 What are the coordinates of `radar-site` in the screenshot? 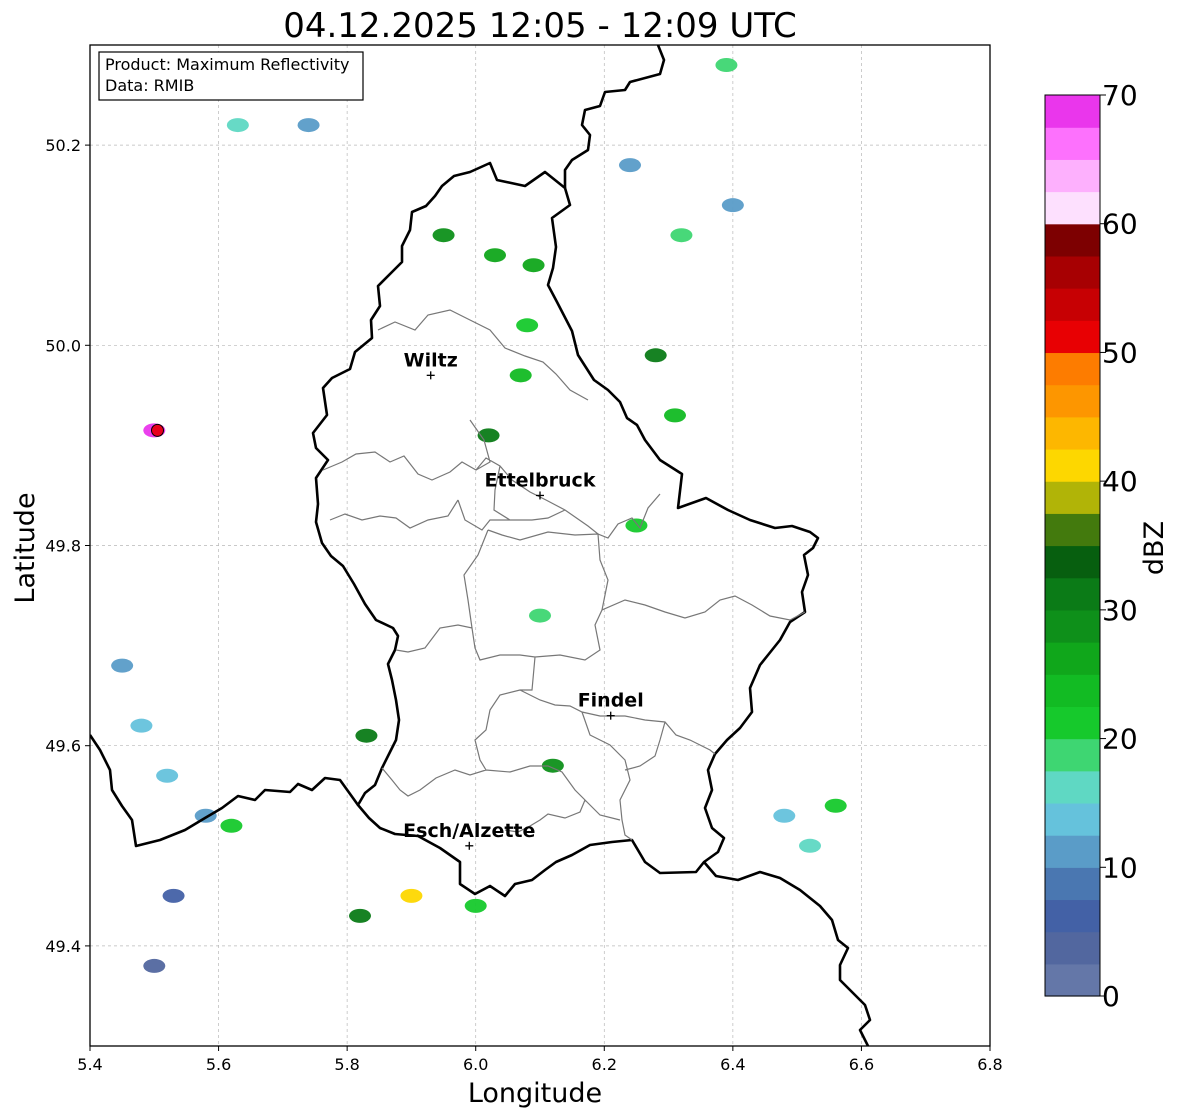 It's located at (157, 430).